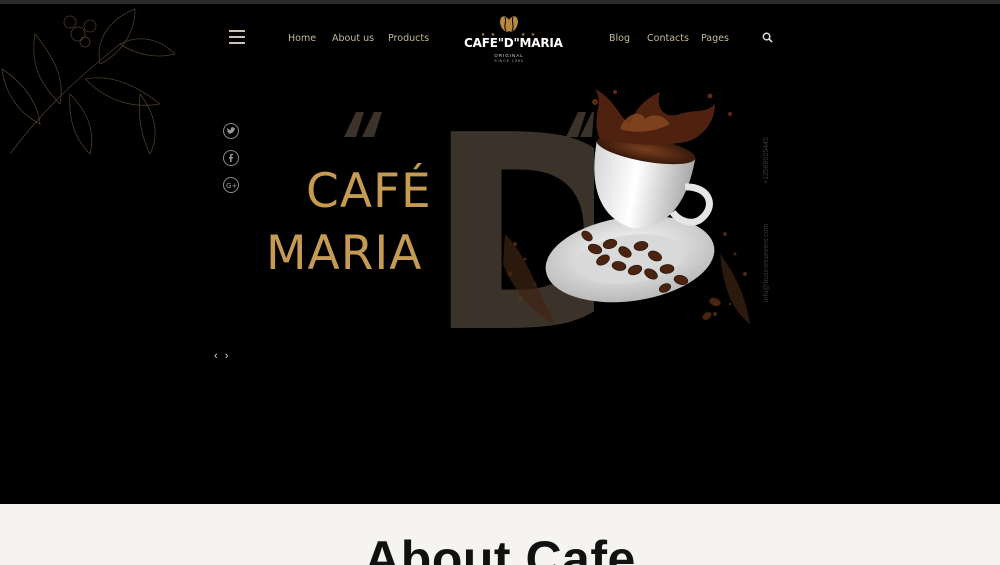 This screenshot has width=1000, height=565. Describe the element at coordinates (500, 548) in the screenshot. I see `about-title: About Cafe` at that location.